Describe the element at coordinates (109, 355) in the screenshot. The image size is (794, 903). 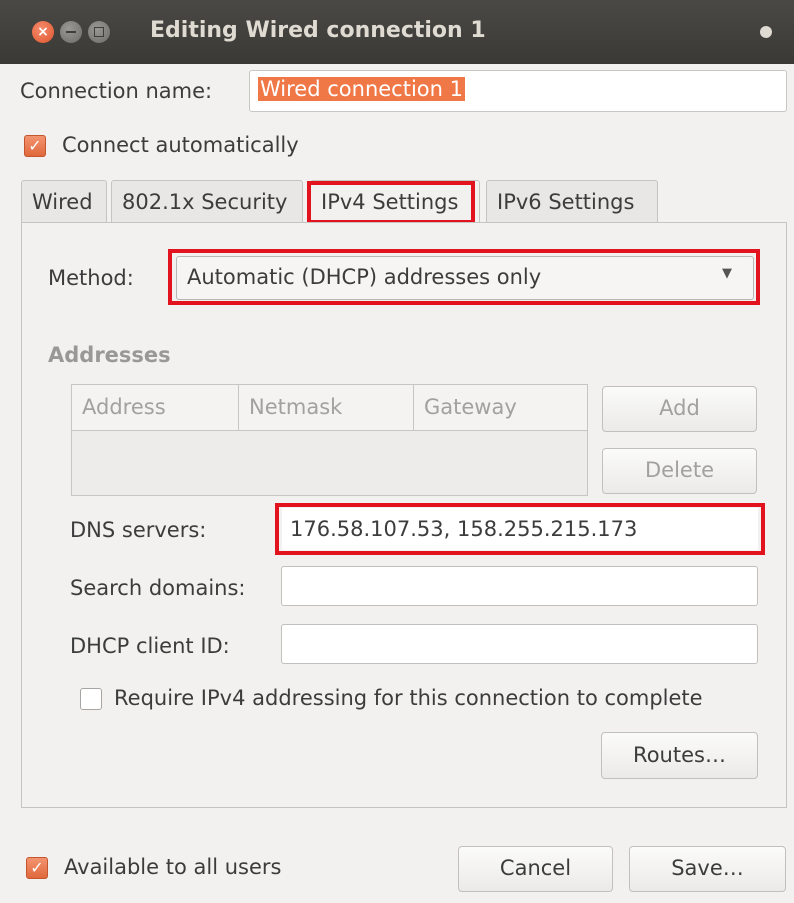
I see `addresses-heading: Addresses` at that location.